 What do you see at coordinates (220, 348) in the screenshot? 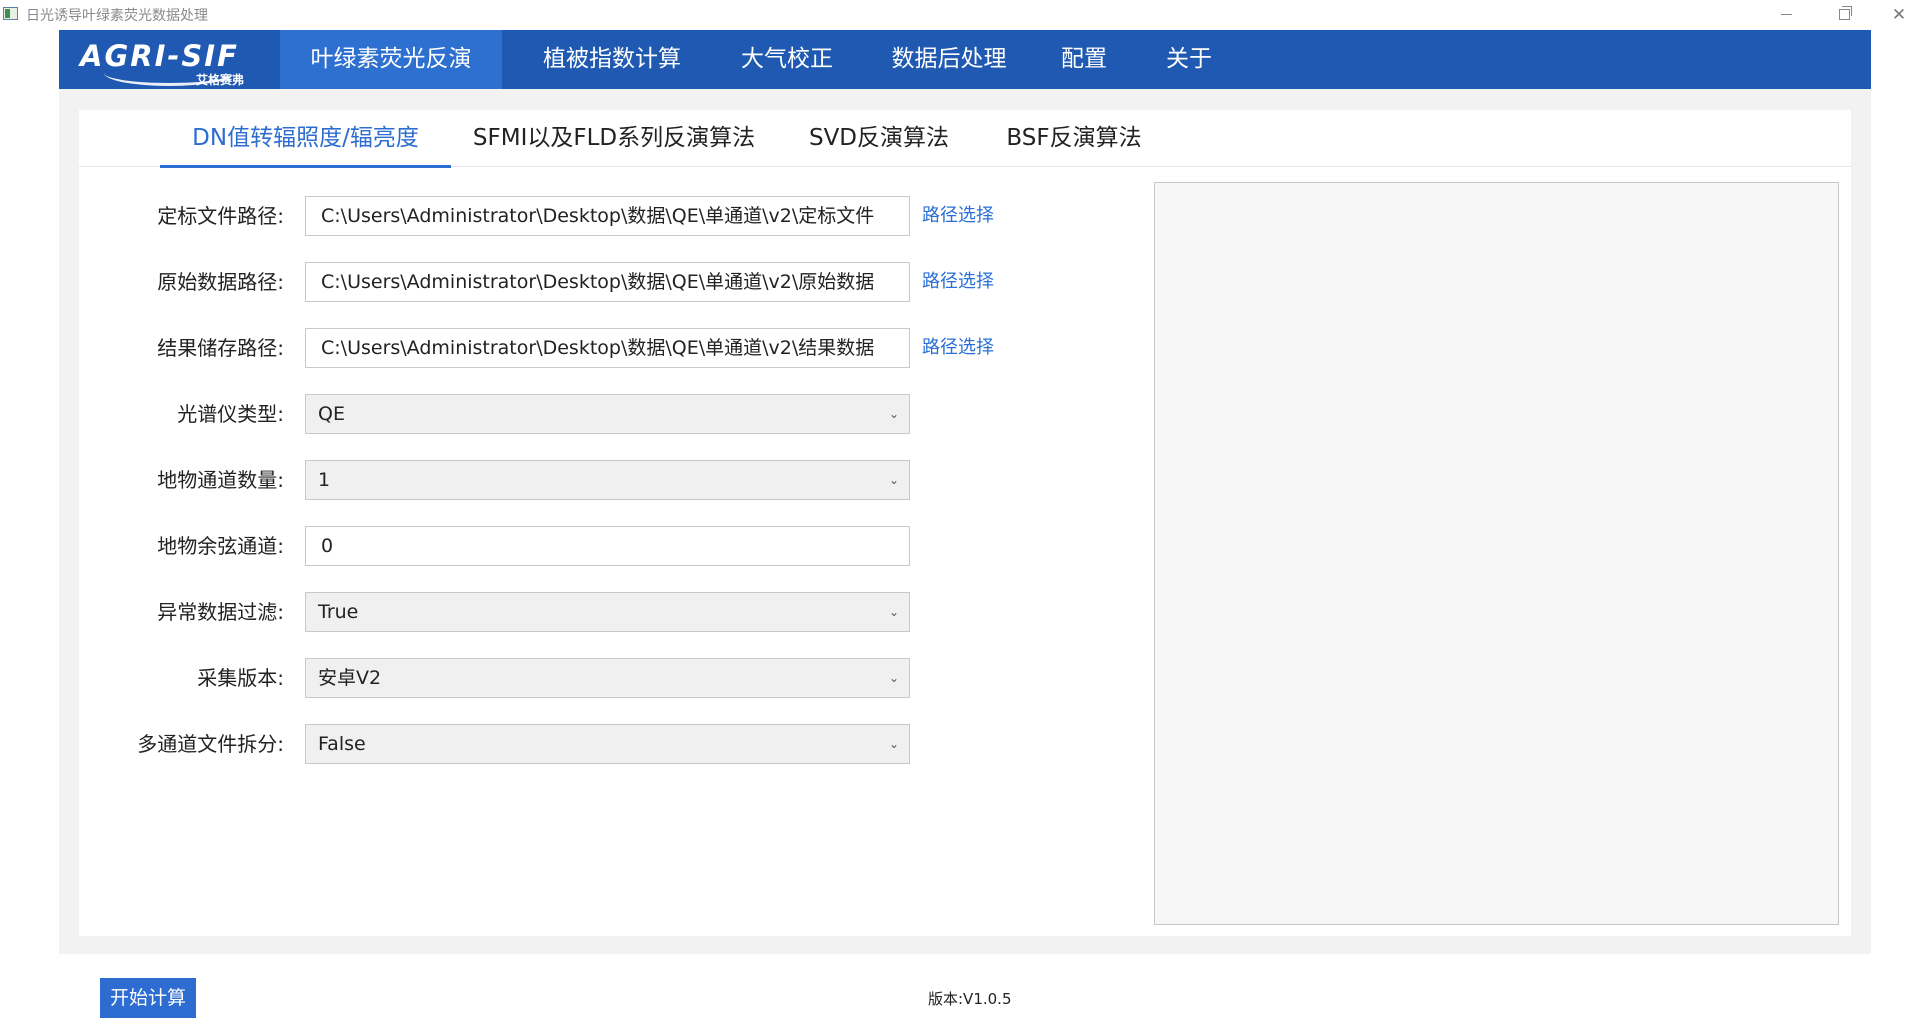
I see `result-path-label: 结果储存路径:` at bounding box center [220, 348].